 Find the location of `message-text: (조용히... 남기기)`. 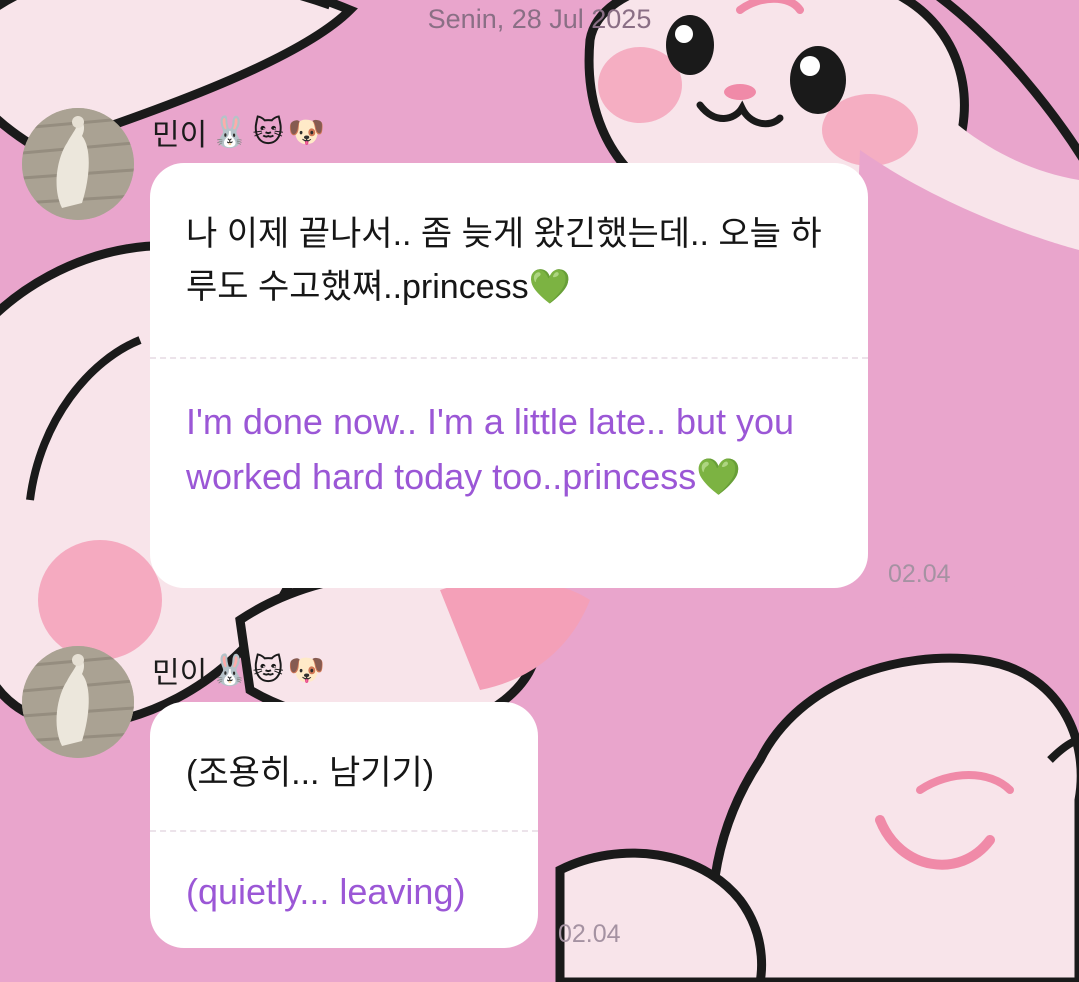

message-text: (조용히... 남기기) is located at coordinates (310, 773).